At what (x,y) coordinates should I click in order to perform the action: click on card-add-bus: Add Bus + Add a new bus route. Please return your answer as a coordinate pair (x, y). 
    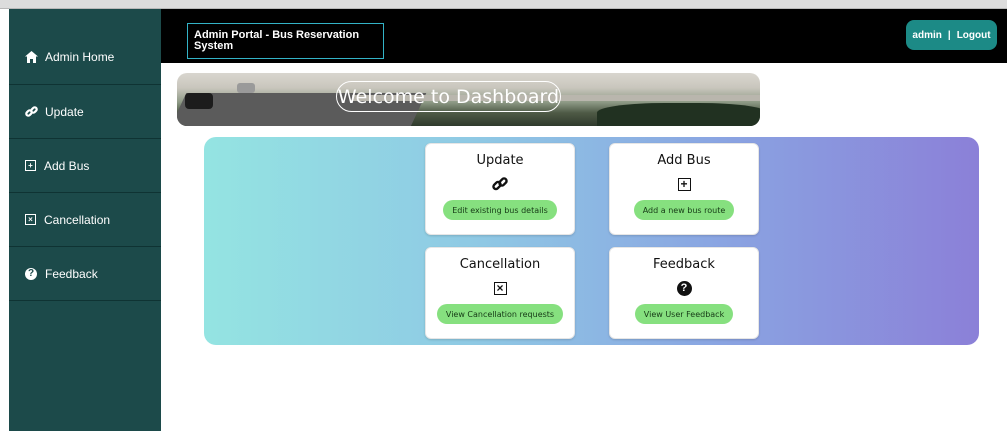
    Looking at the image, I should click on (684, 189).